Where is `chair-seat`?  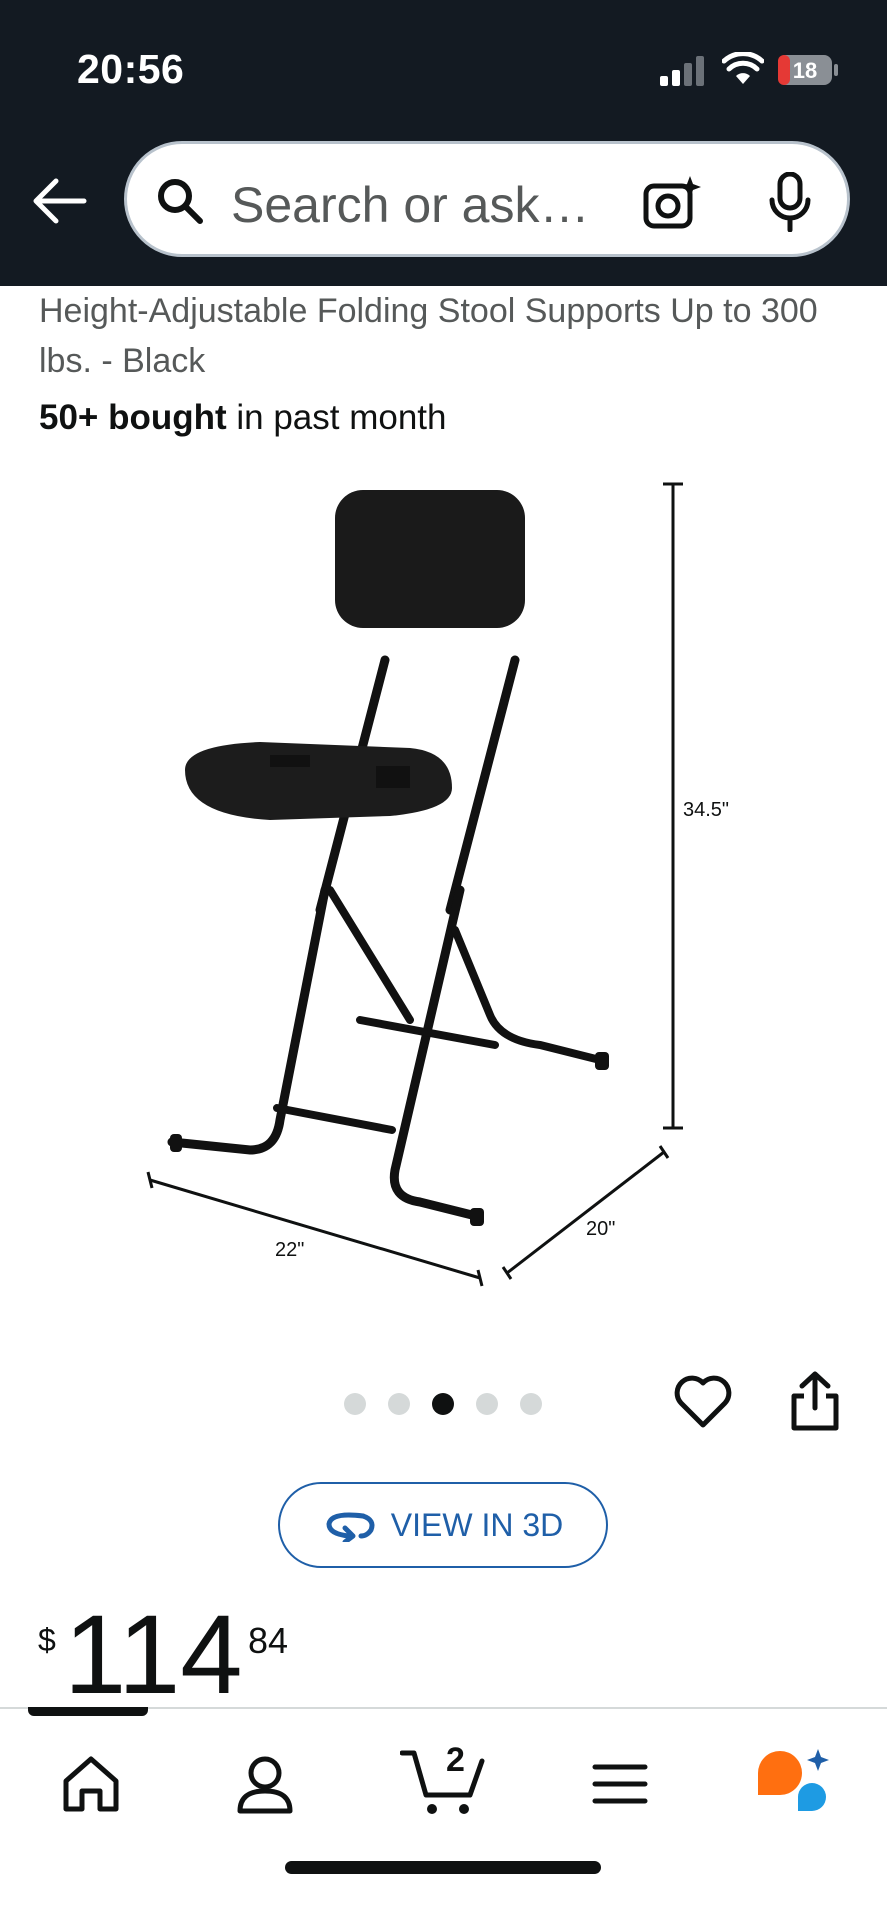 chair-seat is located at coordinates (318, 781).